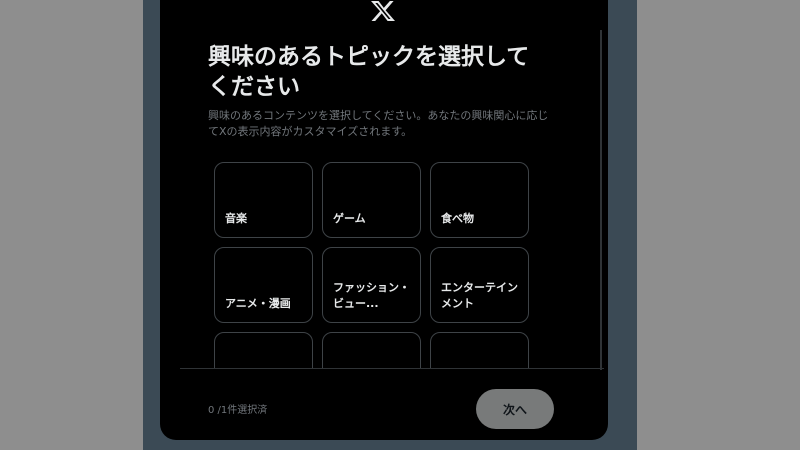  I want to click on page-title: 興味のあるトピックを選択してください, so click(369, 72).